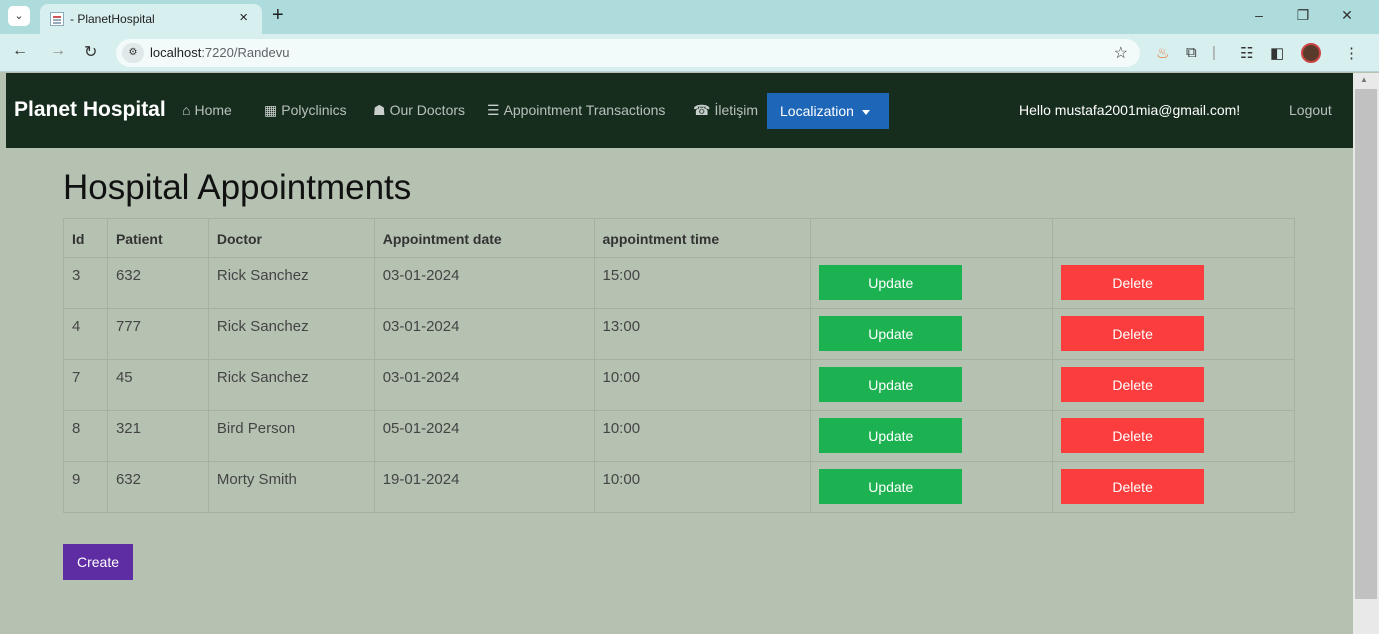  I want to click on nav-iletisim: ☎ İletişim, so click(725, 110).